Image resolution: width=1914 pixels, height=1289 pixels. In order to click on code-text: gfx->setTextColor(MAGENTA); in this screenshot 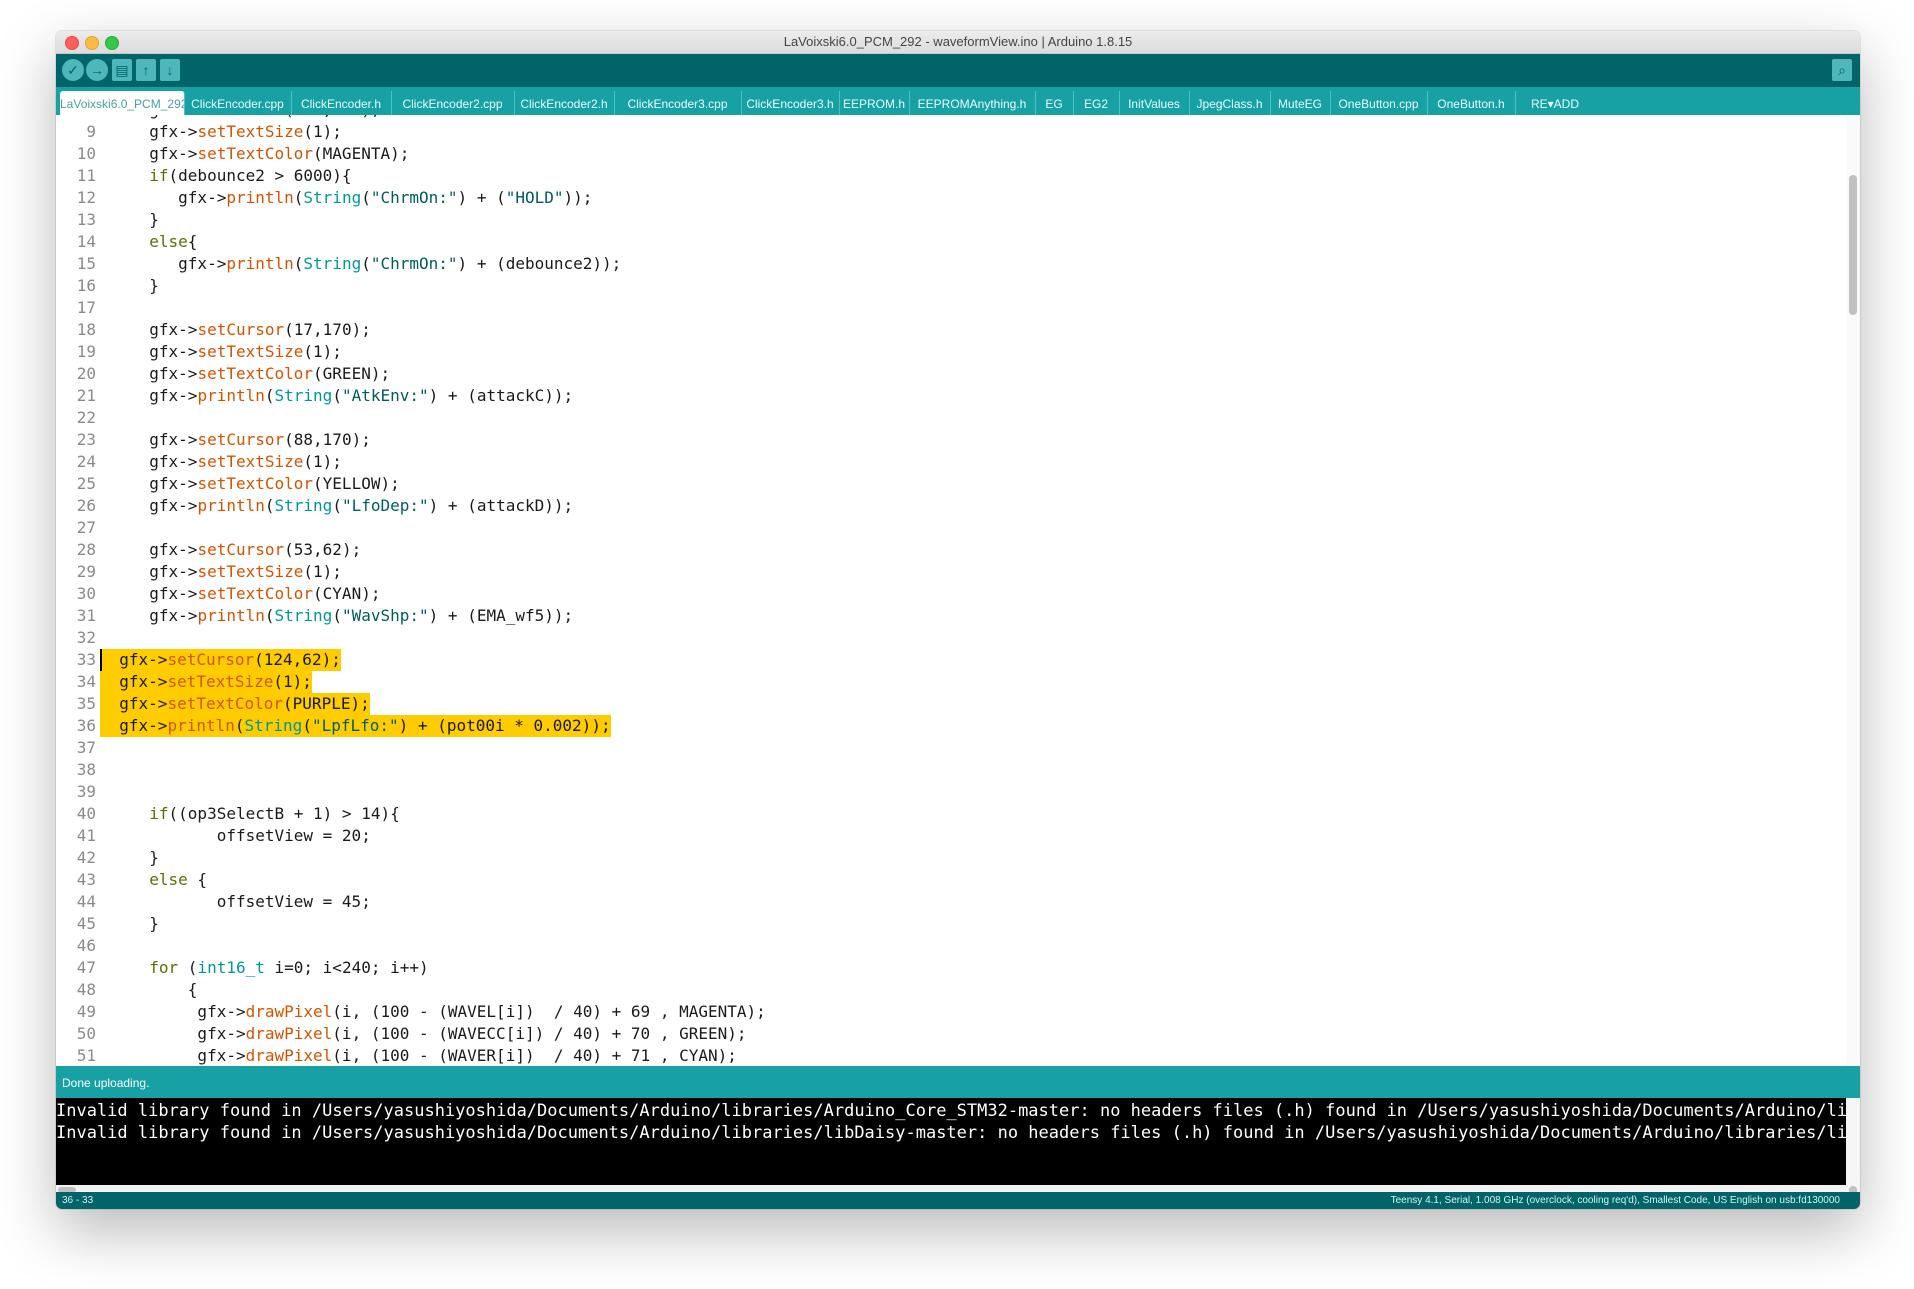, I will do `click(270, 153)`.